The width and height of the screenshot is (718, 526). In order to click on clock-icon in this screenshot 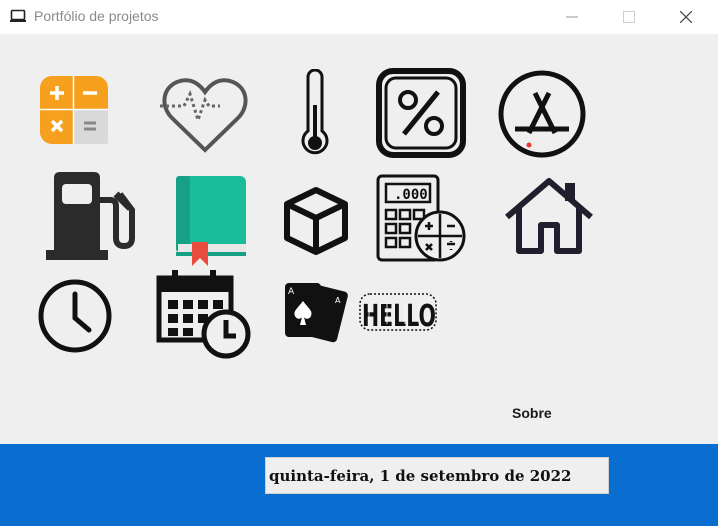, I will do `click(75, 316)`.